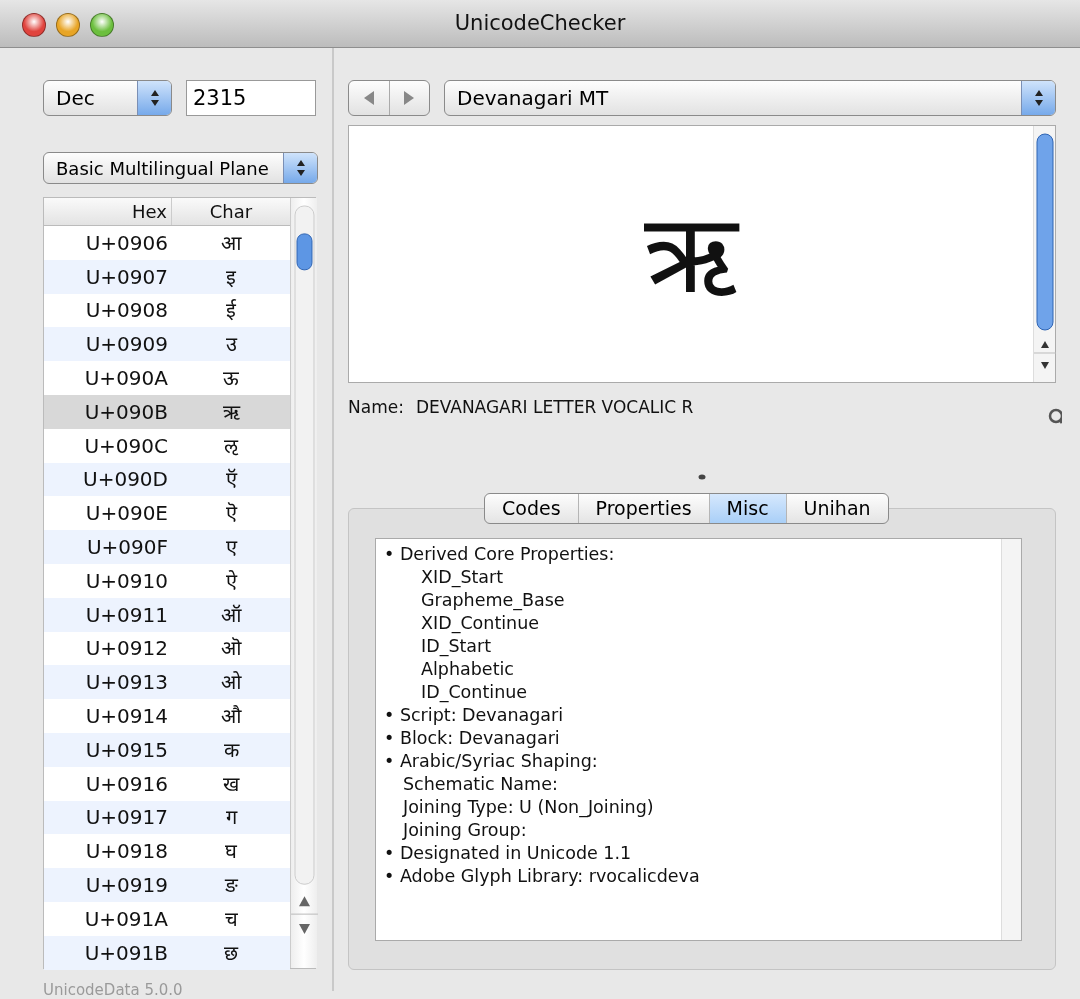 This screenshot has width=1080, height=999. What do you see at coordinates (462, 577) in the screenshot?
I see `property-value: XID_Start` at bounding box center [462, 577].